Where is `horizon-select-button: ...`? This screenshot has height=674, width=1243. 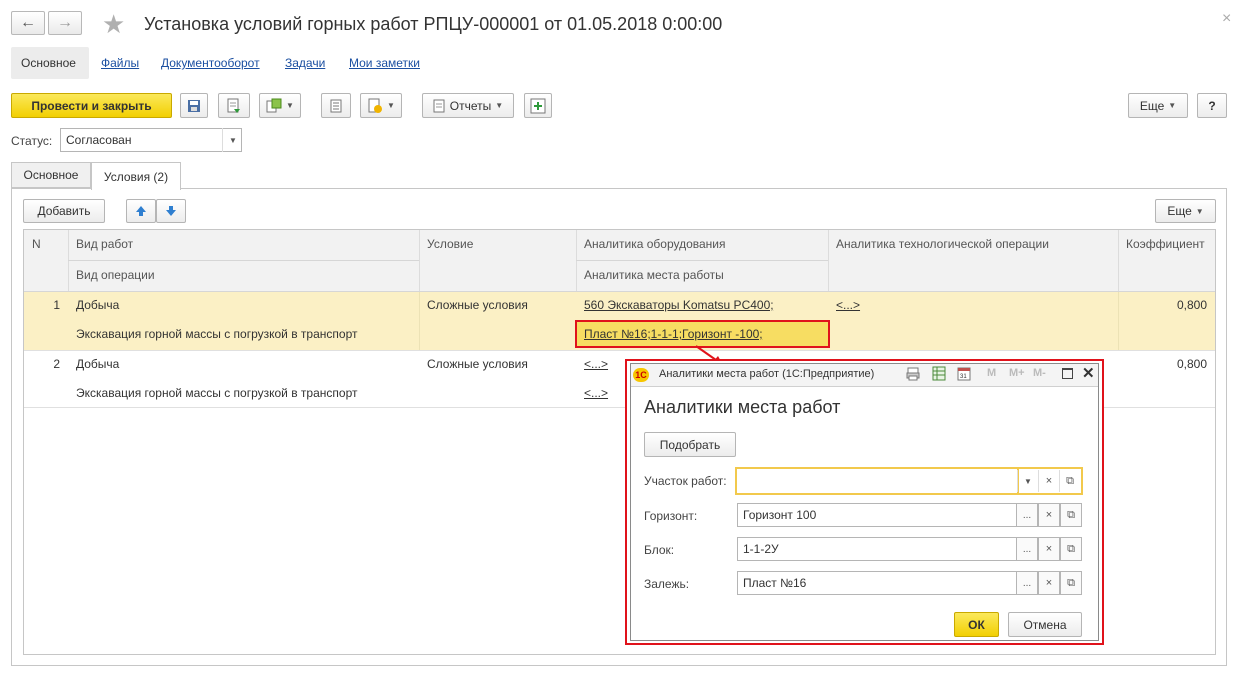 horizon-select-button: ... is located at coordinates (1027, 515).